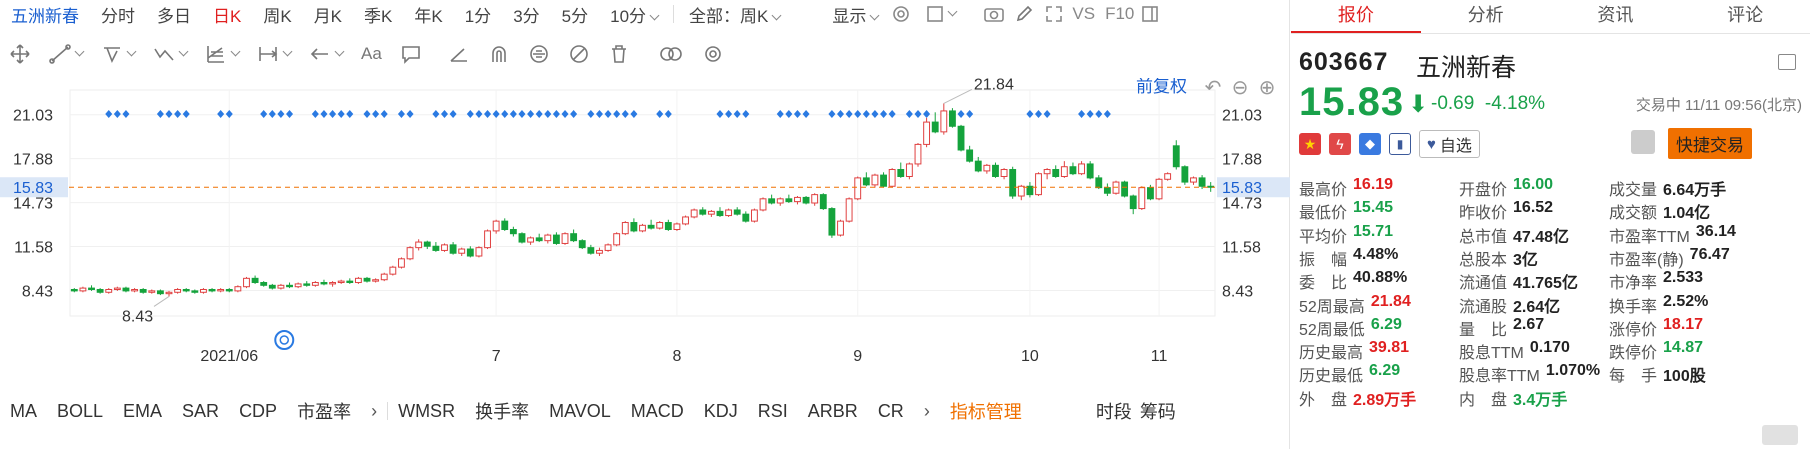 The height and width of the screenshot is (449, 1810). Describe the element at coordinates (378, 14) in the screenshot. I see `tab-quarterly-k: 季K` at that location.